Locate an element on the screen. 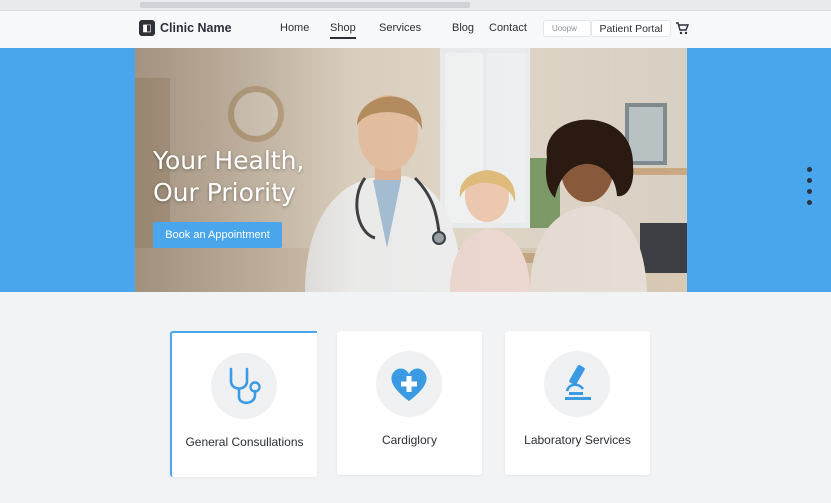  stethoscope-icon is located at coordinates (245, 386).